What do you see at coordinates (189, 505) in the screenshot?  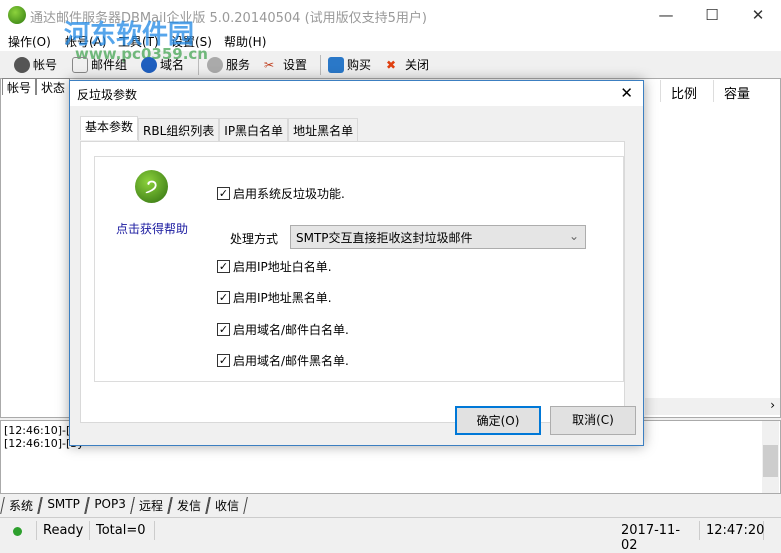 I see `tab-send: 发信` at bounding box center [189, 505].